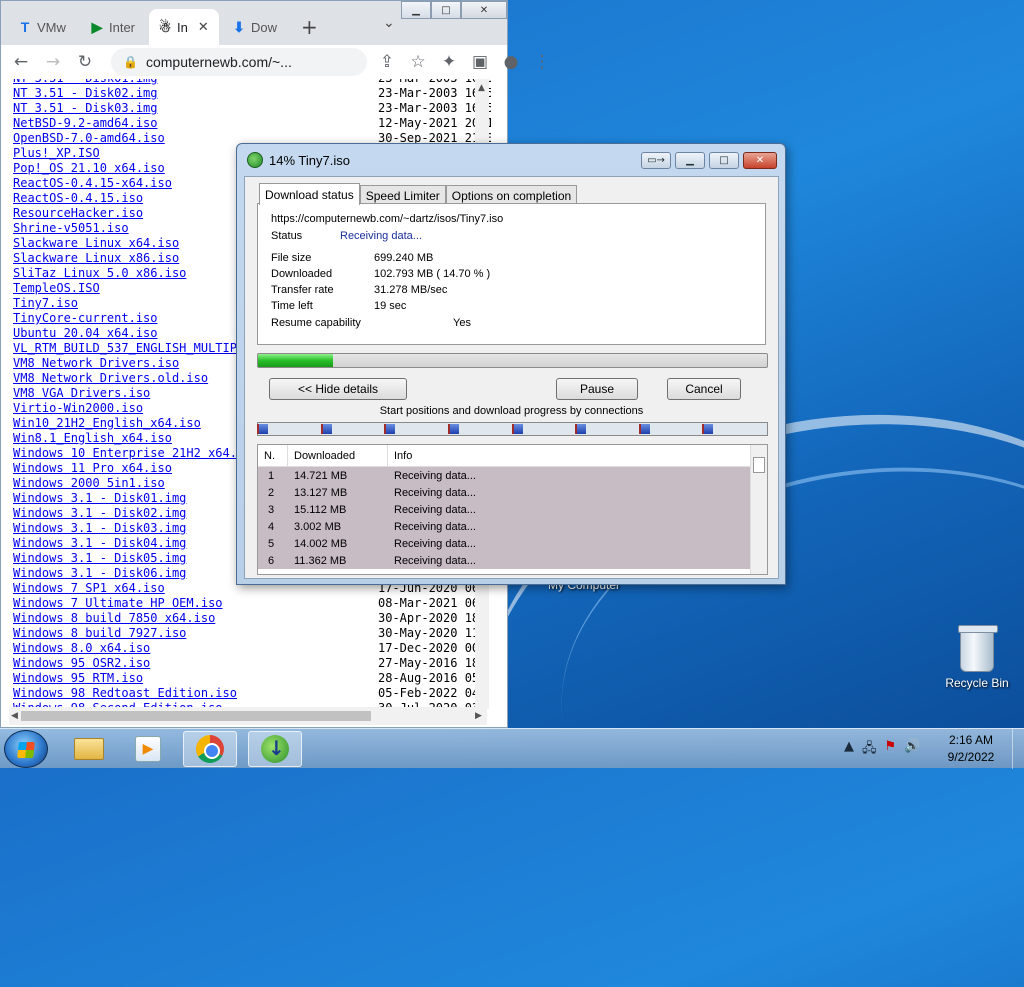 This screenshot has width=1024, height=987. I want to click on taskbar-chrome, so click(210, 749).